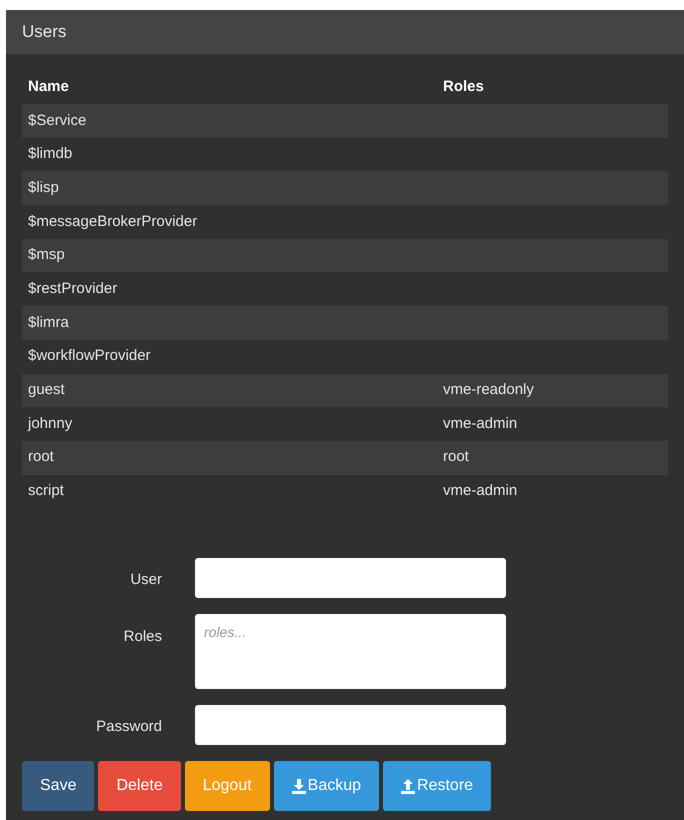 The height and width of the screenshot is (820, 684). What do you see at coordinates (350, 725) in the screenshot?
I see `password-field` at bounding box center [350, 725].